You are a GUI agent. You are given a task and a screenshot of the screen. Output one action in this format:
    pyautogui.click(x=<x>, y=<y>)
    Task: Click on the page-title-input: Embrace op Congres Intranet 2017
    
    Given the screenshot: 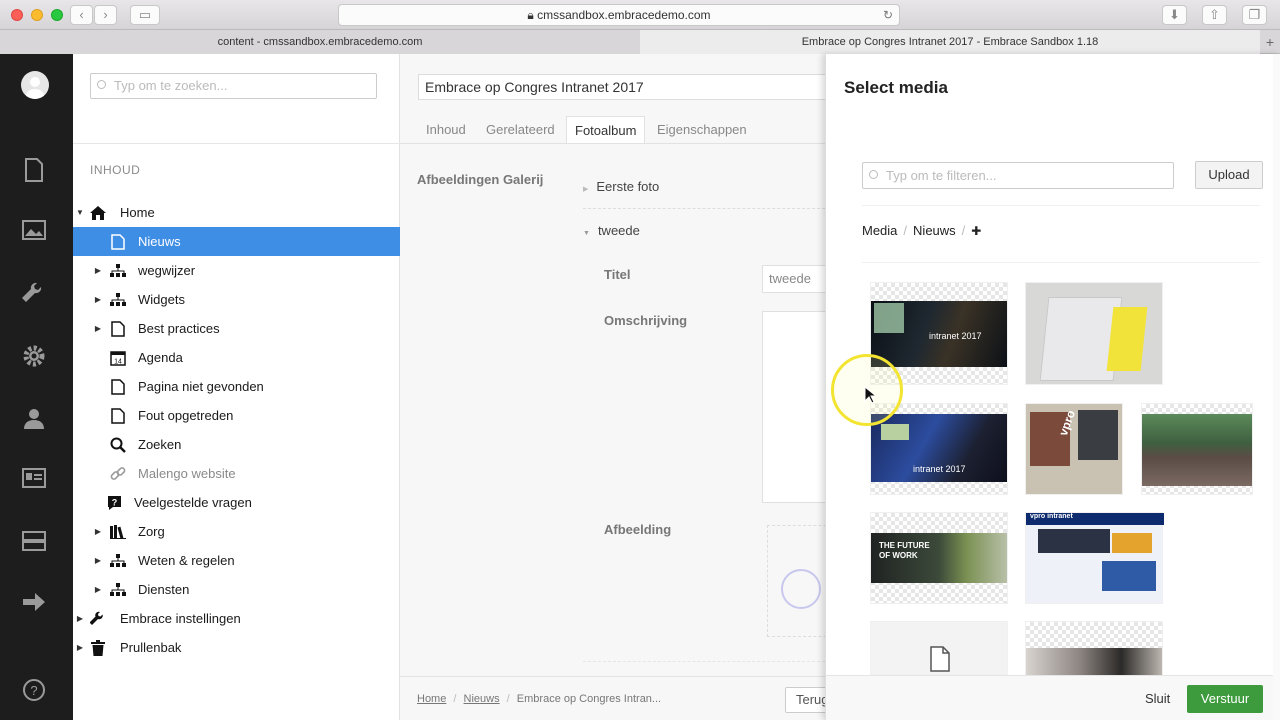 What is the action you would take?
    pyautogui.click(x=628, y=87)
    